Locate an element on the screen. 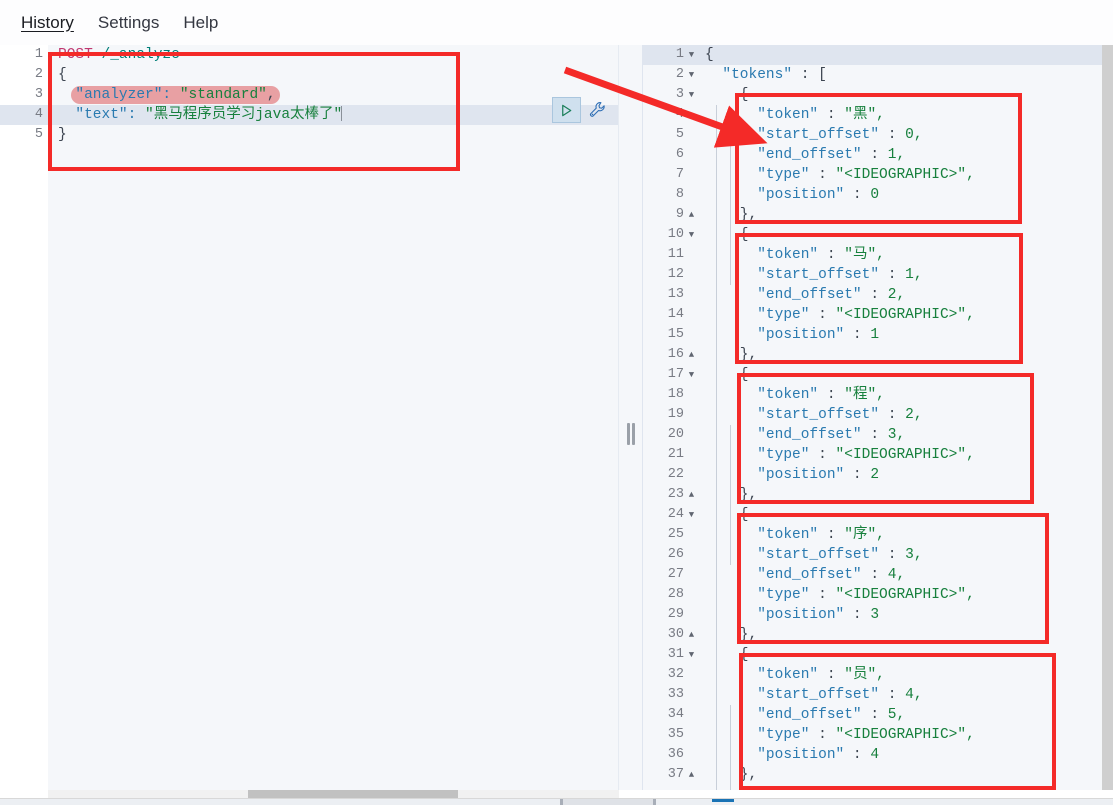  json-value: 1, is located at coordinates (914, 275).